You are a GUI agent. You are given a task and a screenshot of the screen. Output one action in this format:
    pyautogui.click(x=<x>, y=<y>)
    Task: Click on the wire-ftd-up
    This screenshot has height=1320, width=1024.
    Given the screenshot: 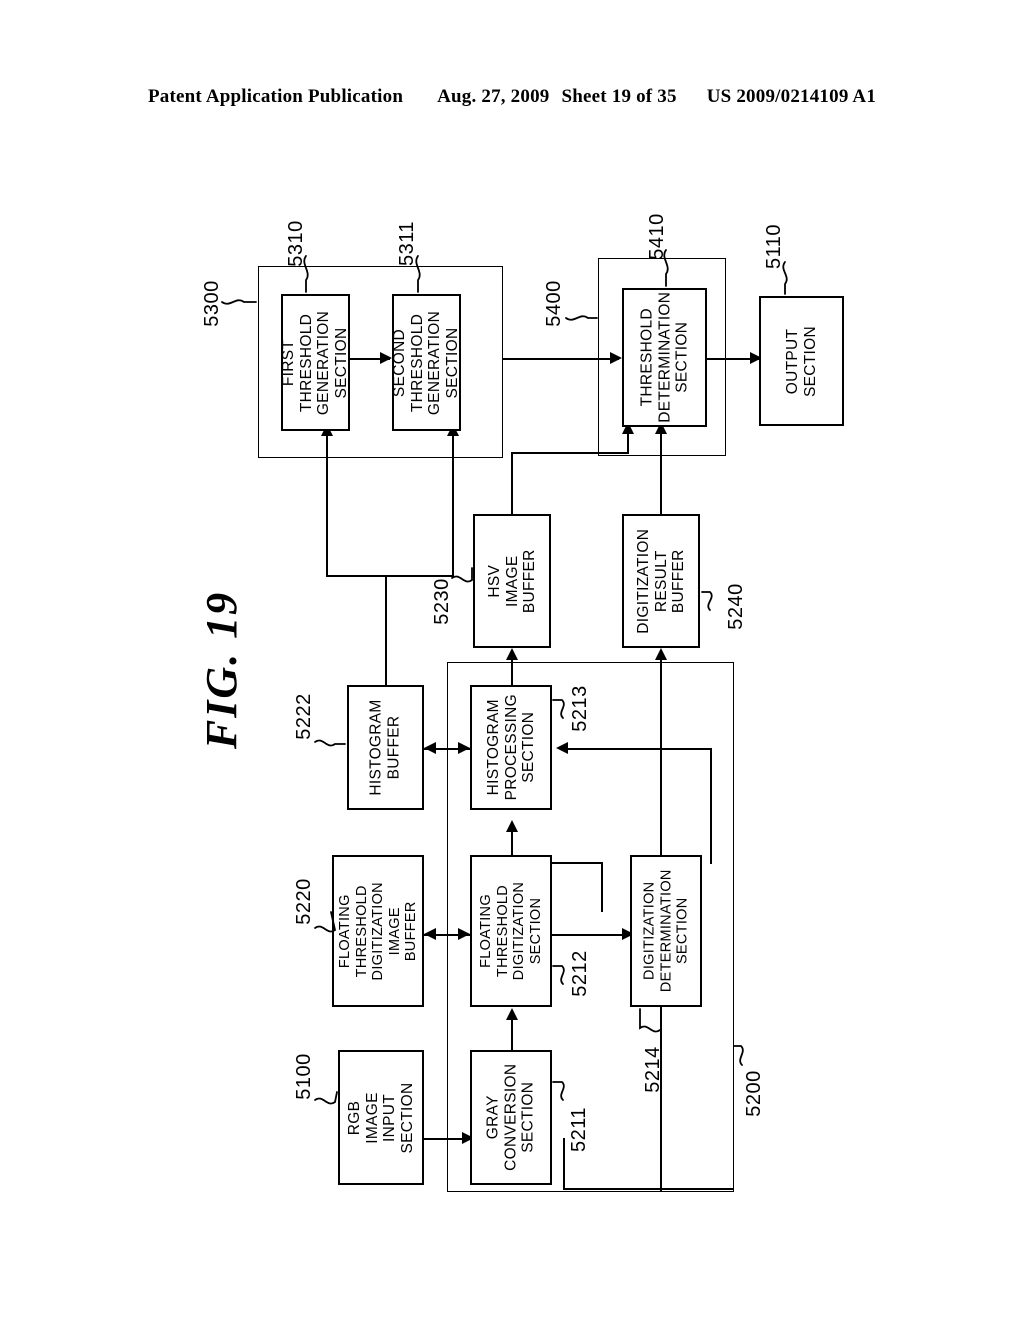 What is the action you would take?
    pyautogui.click(x=602, y=887)
    